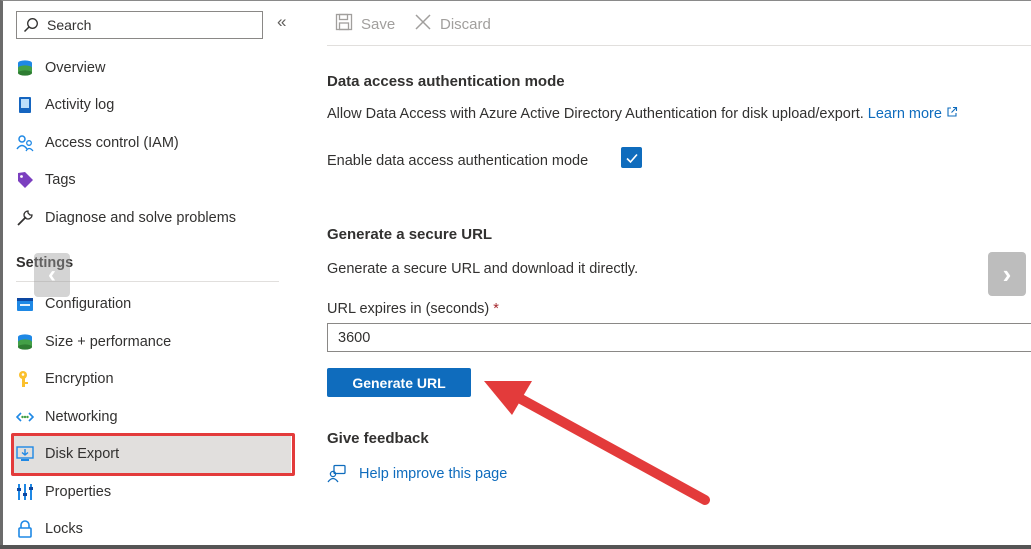  What do you see at coordinates (81, 417) in the screenshot?
I see `sidebar-item-label: Networking` at bounding box center [81, 417].